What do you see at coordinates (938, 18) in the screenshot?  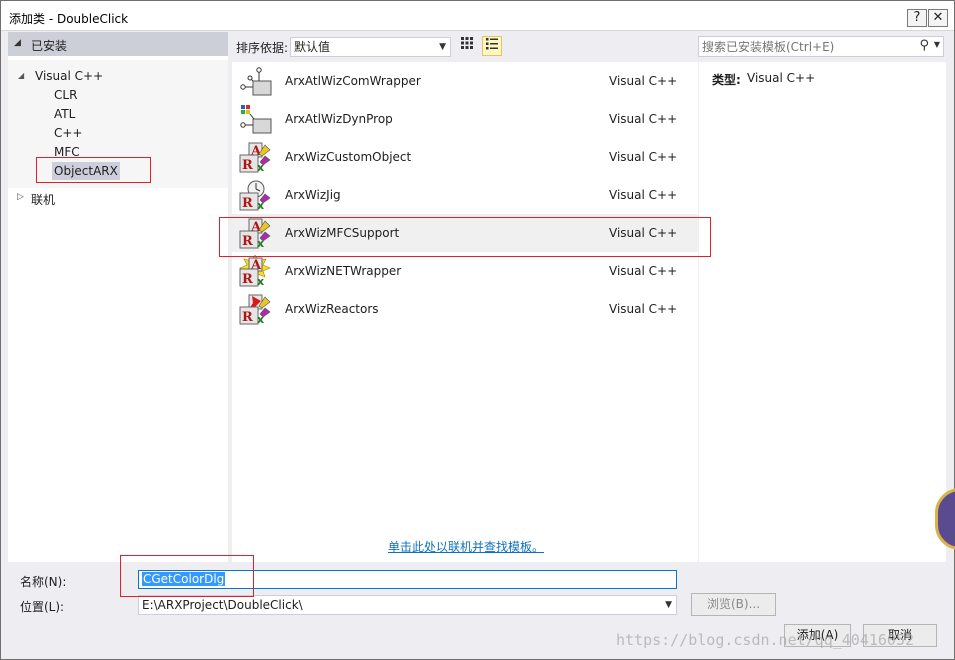 I see `close-button: ✕` at bounding box center [938, 18].